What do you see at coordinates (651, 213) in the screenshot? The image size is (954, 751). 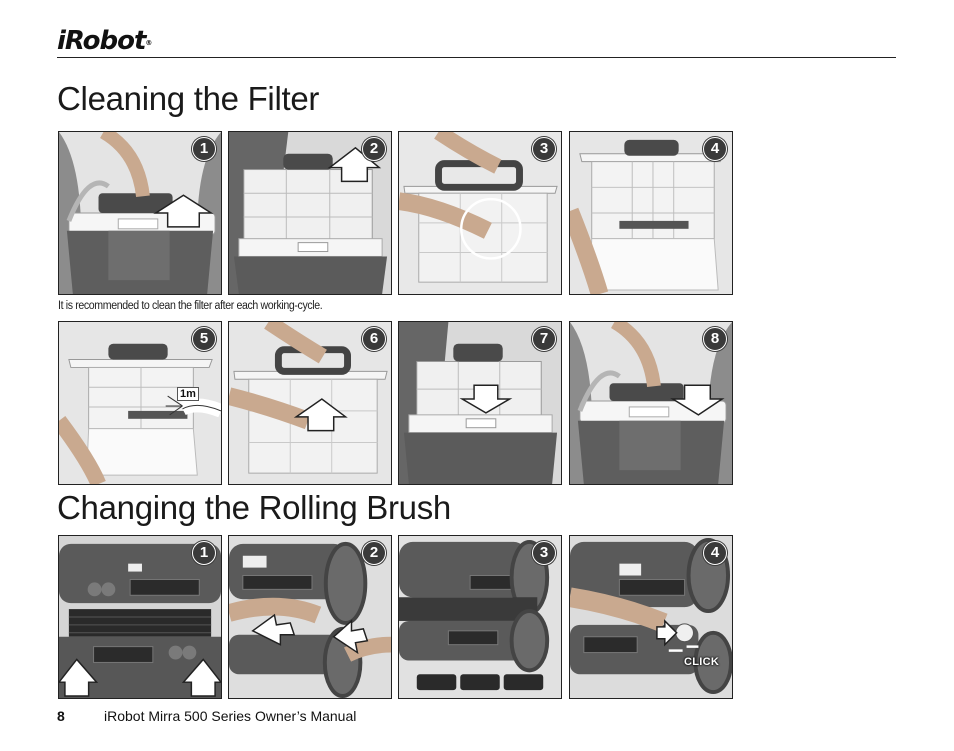 I see `filter-step-4-photo: 4` at bounding box center [651, 213].